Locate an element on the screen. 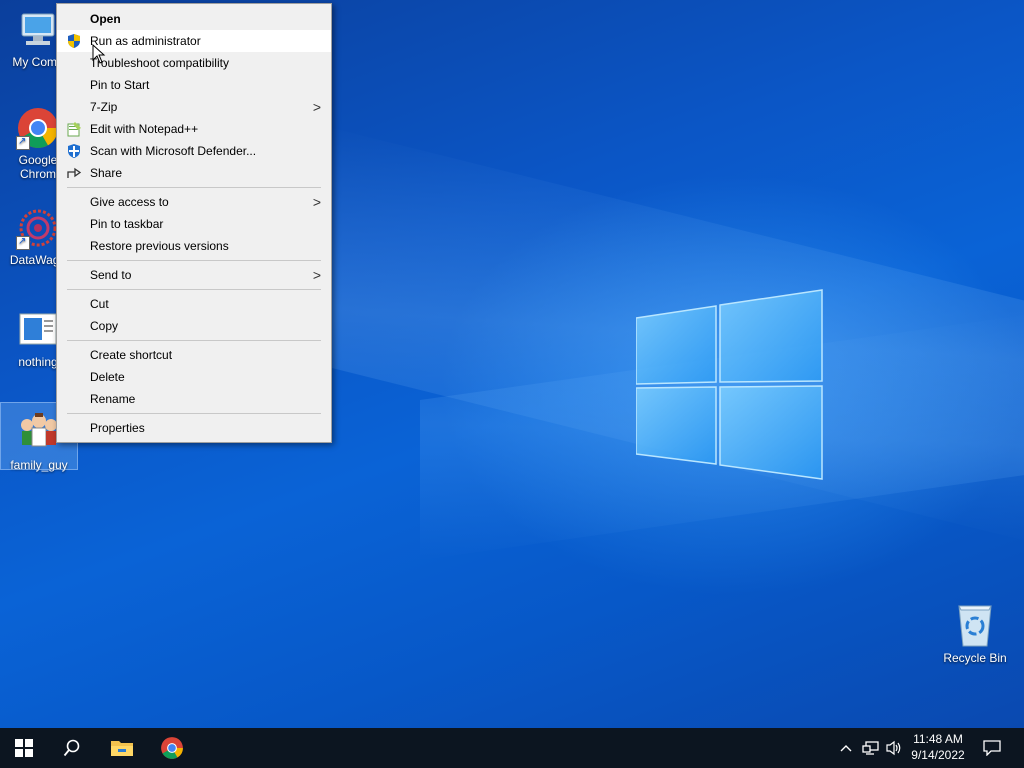  menu-item-give-access-to: Give access to > is located at coordinates (194, 202).